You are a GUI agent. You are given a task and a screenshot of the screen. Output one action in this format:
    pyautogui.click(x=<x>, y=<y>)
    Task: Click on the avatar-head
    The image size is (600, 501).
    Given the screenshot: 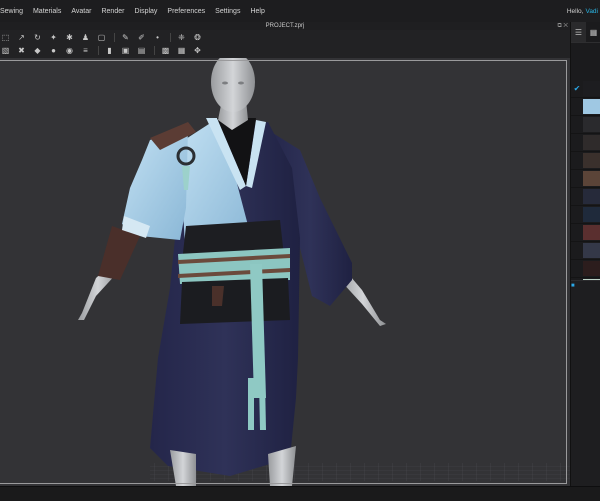 What is the action you would take?
    pyautogui.click(x=233, y=85)
    